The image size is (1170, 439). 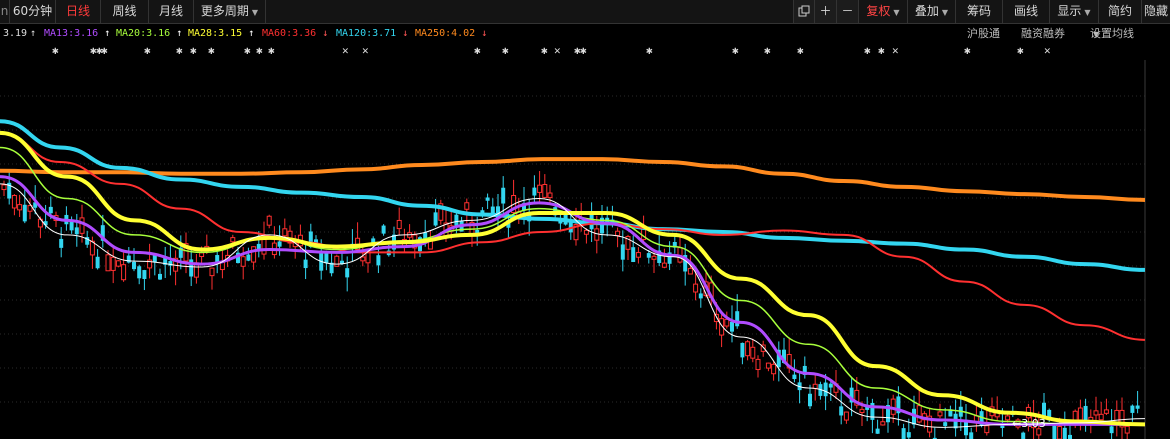 I want to click on legend-label: MA250:4.02, so click(x=445, y=33).